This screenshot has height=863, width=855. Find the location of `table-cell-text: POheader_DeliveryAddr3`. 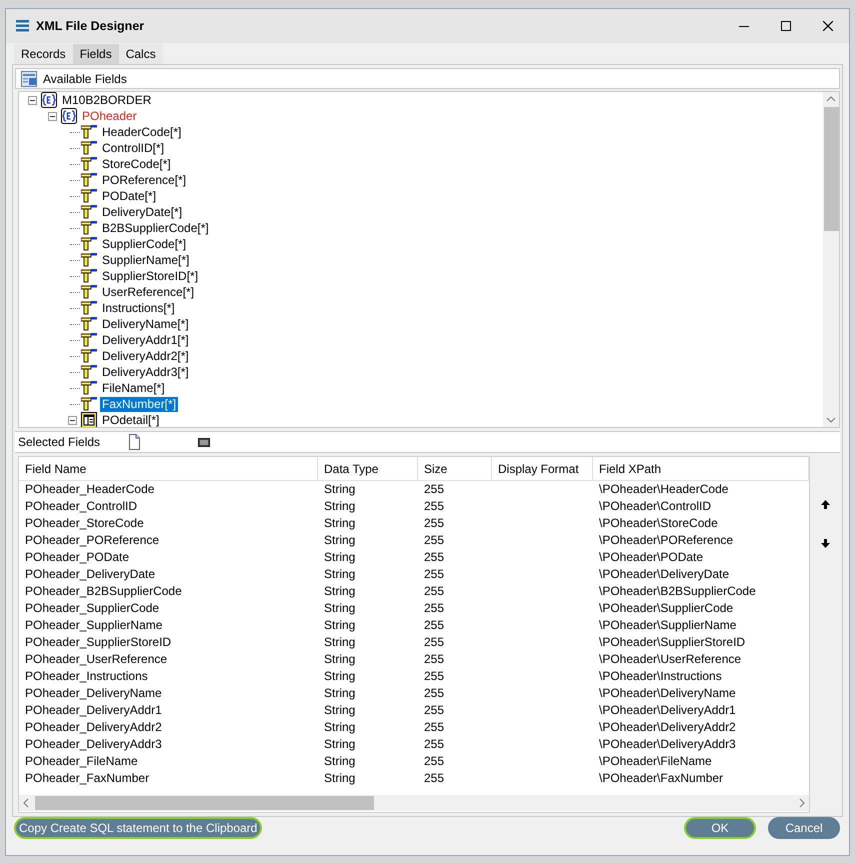

table-cell-text: POheader_DeliveryAddr3 is located at coordinates (93, 744).